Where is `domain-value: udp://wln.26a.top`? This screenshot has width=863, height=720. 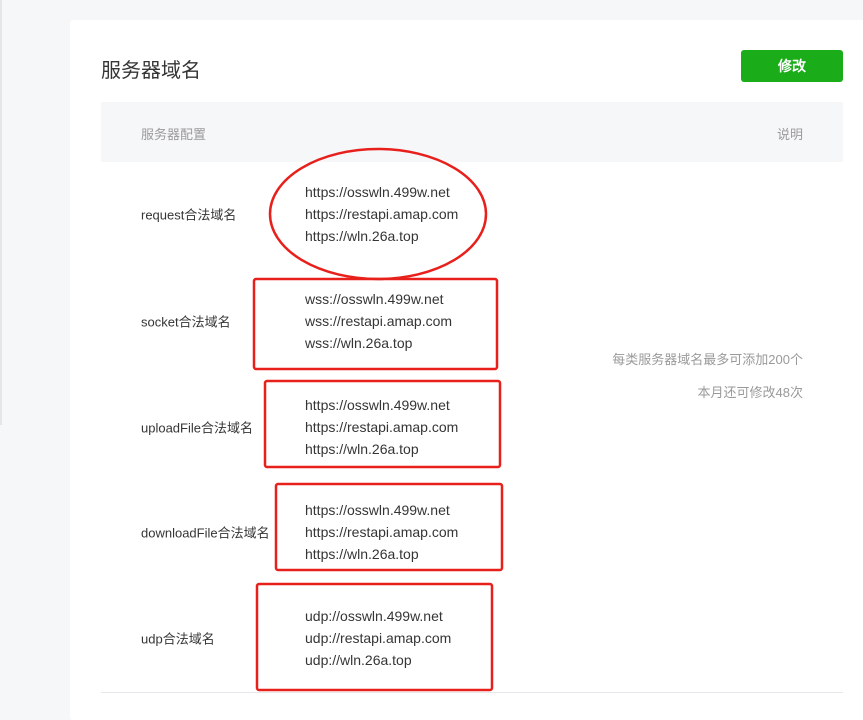
domain-value: udp://wln.26a.top is located at coordinates (358, 660).